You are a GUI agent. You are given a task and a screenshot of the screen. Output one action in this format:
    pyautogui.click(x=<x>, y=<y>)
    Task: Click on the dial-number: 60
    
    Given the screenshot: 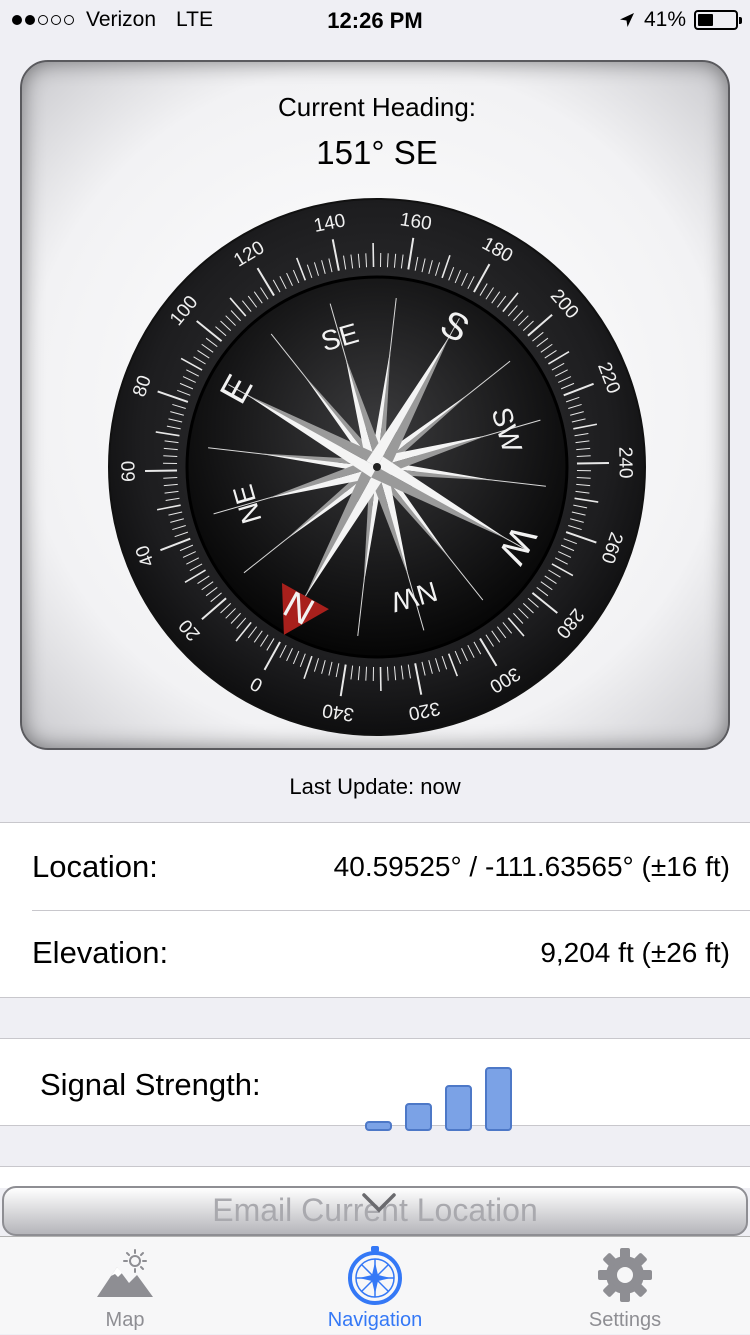 What is the action you would take?
    pyautogui.click(x=128, y=472)
    